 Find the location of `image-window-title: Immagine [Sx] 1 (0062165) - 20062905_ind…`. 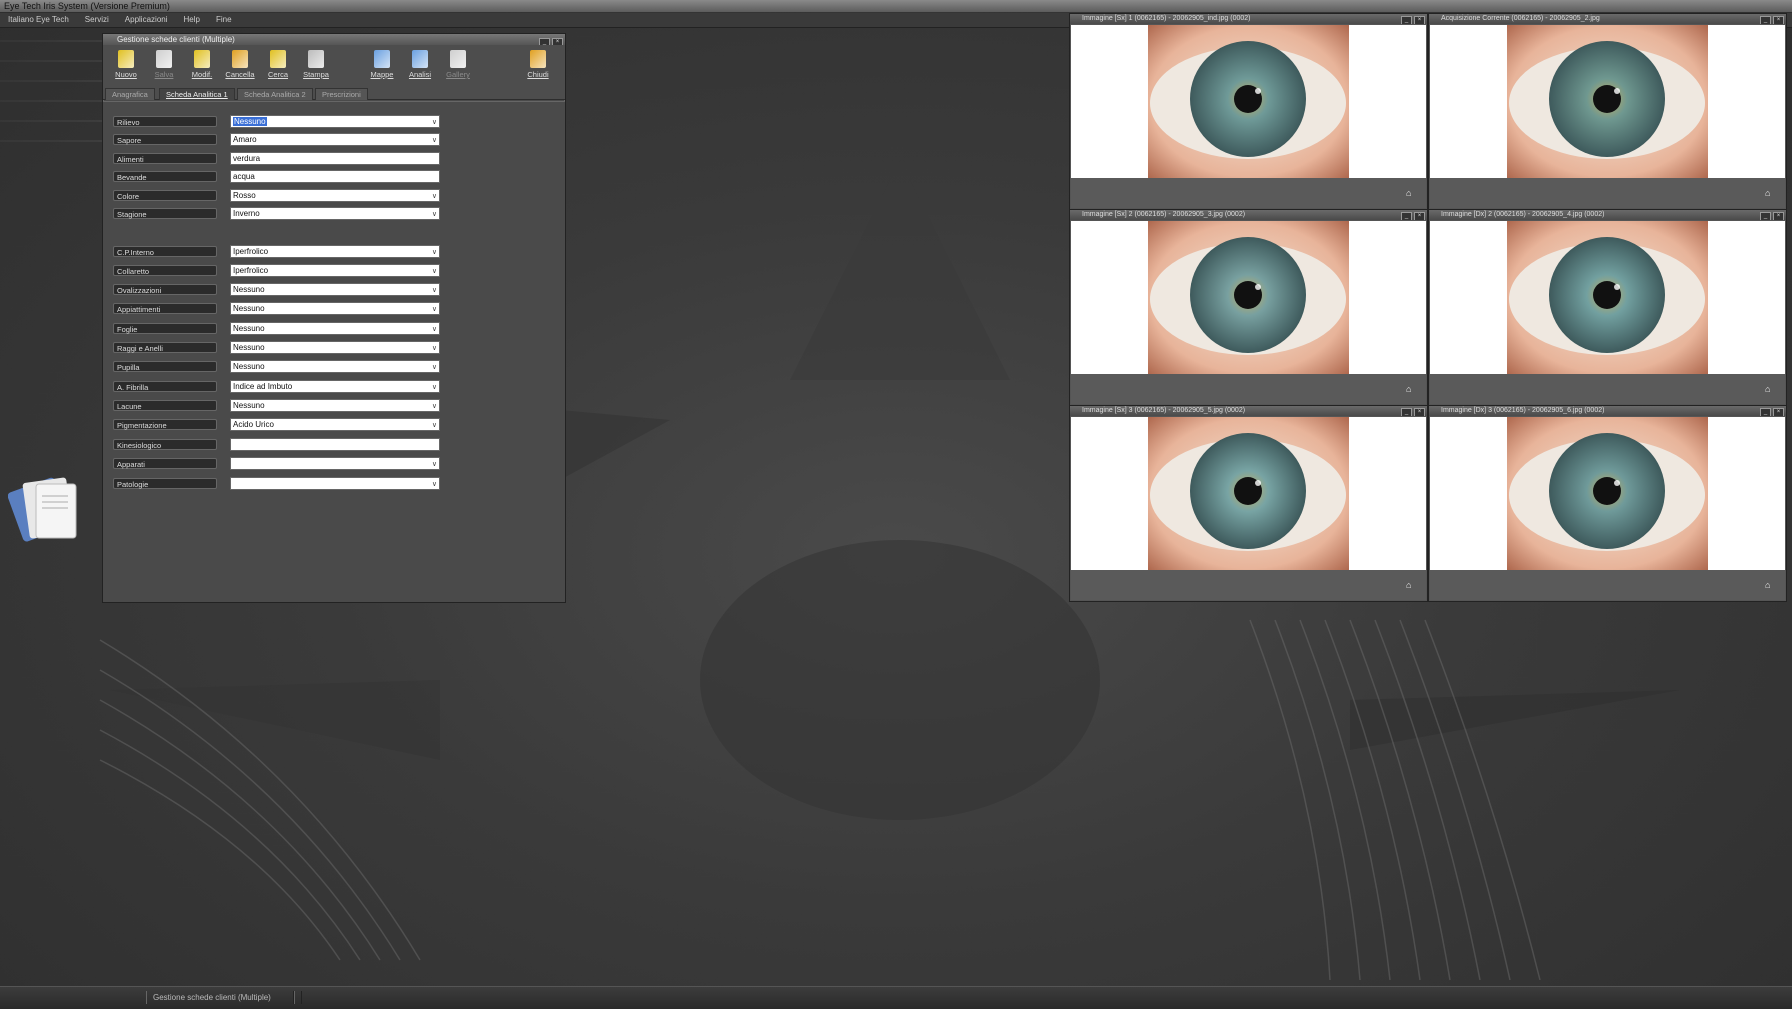

image-window-title: Immagine [Sx] 1 (0062165) - 20062905_ind… is located at coordinates (1248, 19).